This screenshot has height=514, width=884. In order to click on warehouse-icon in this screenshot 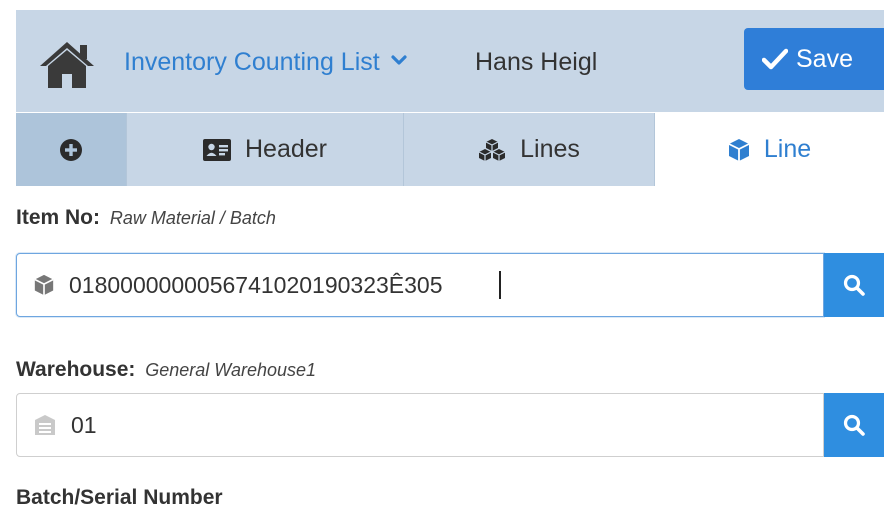, I will do `click(45, 425)`.